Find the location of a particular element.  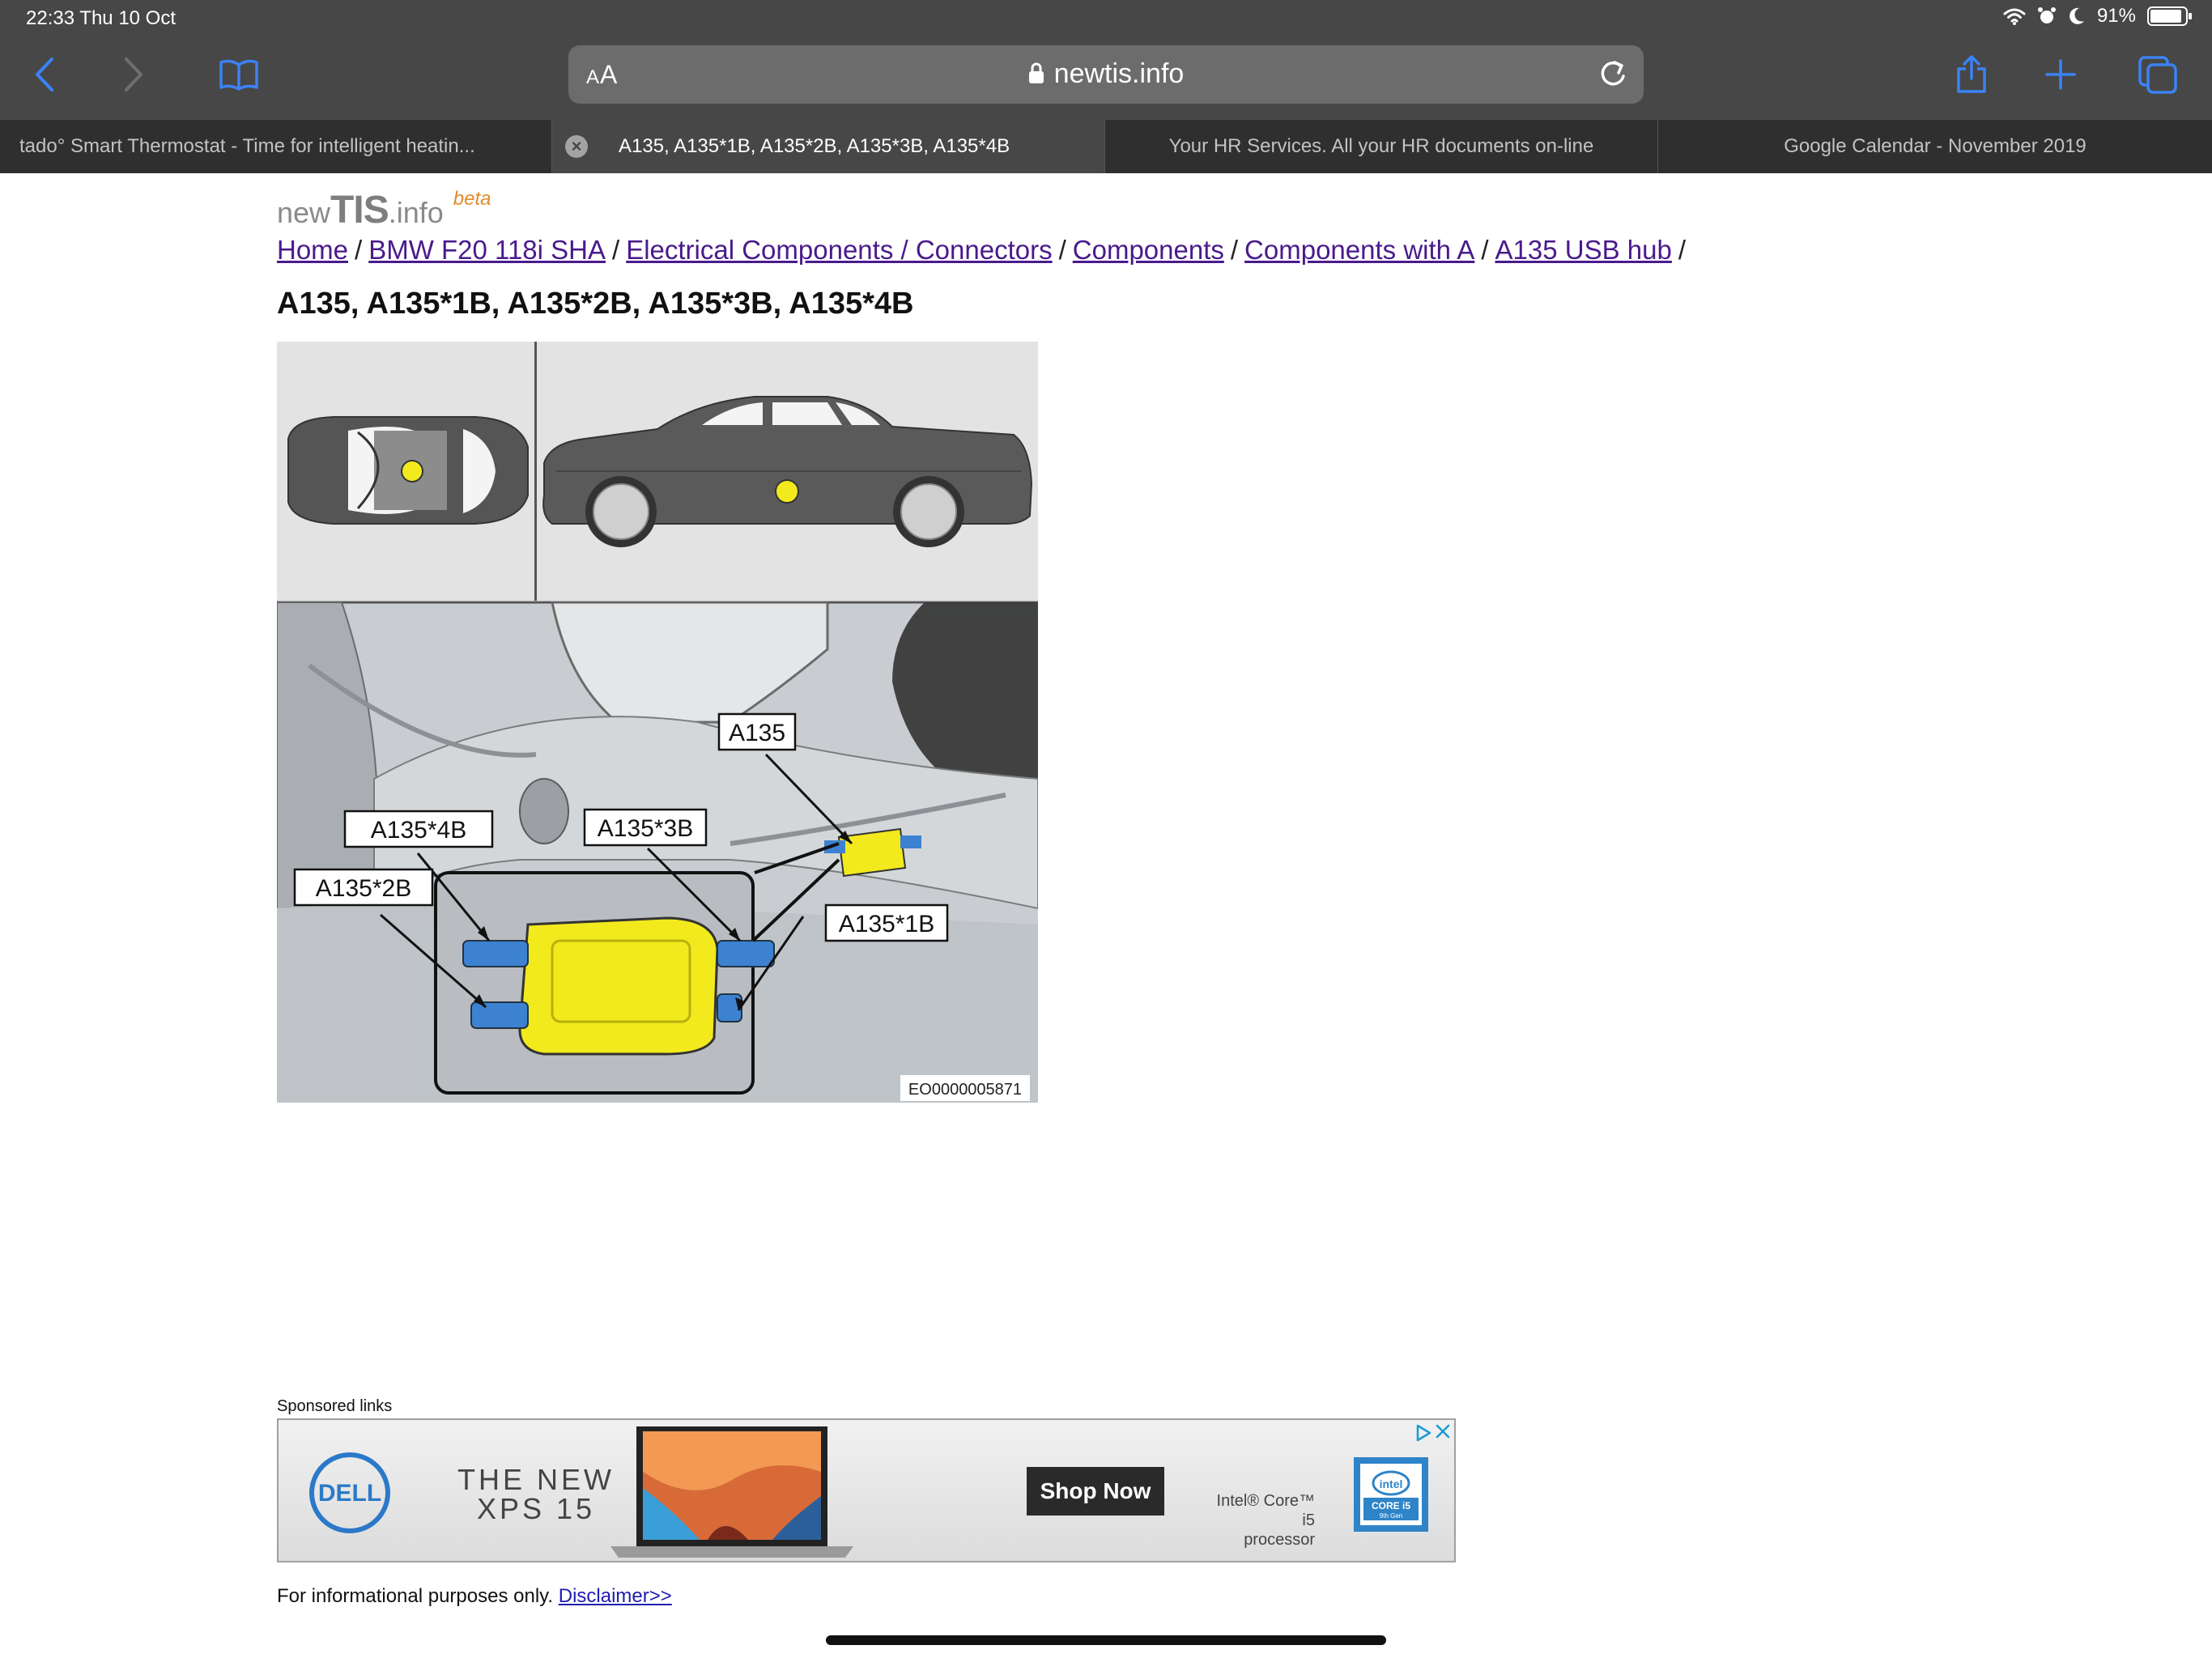

back-button is located at coordinates (44, 74).